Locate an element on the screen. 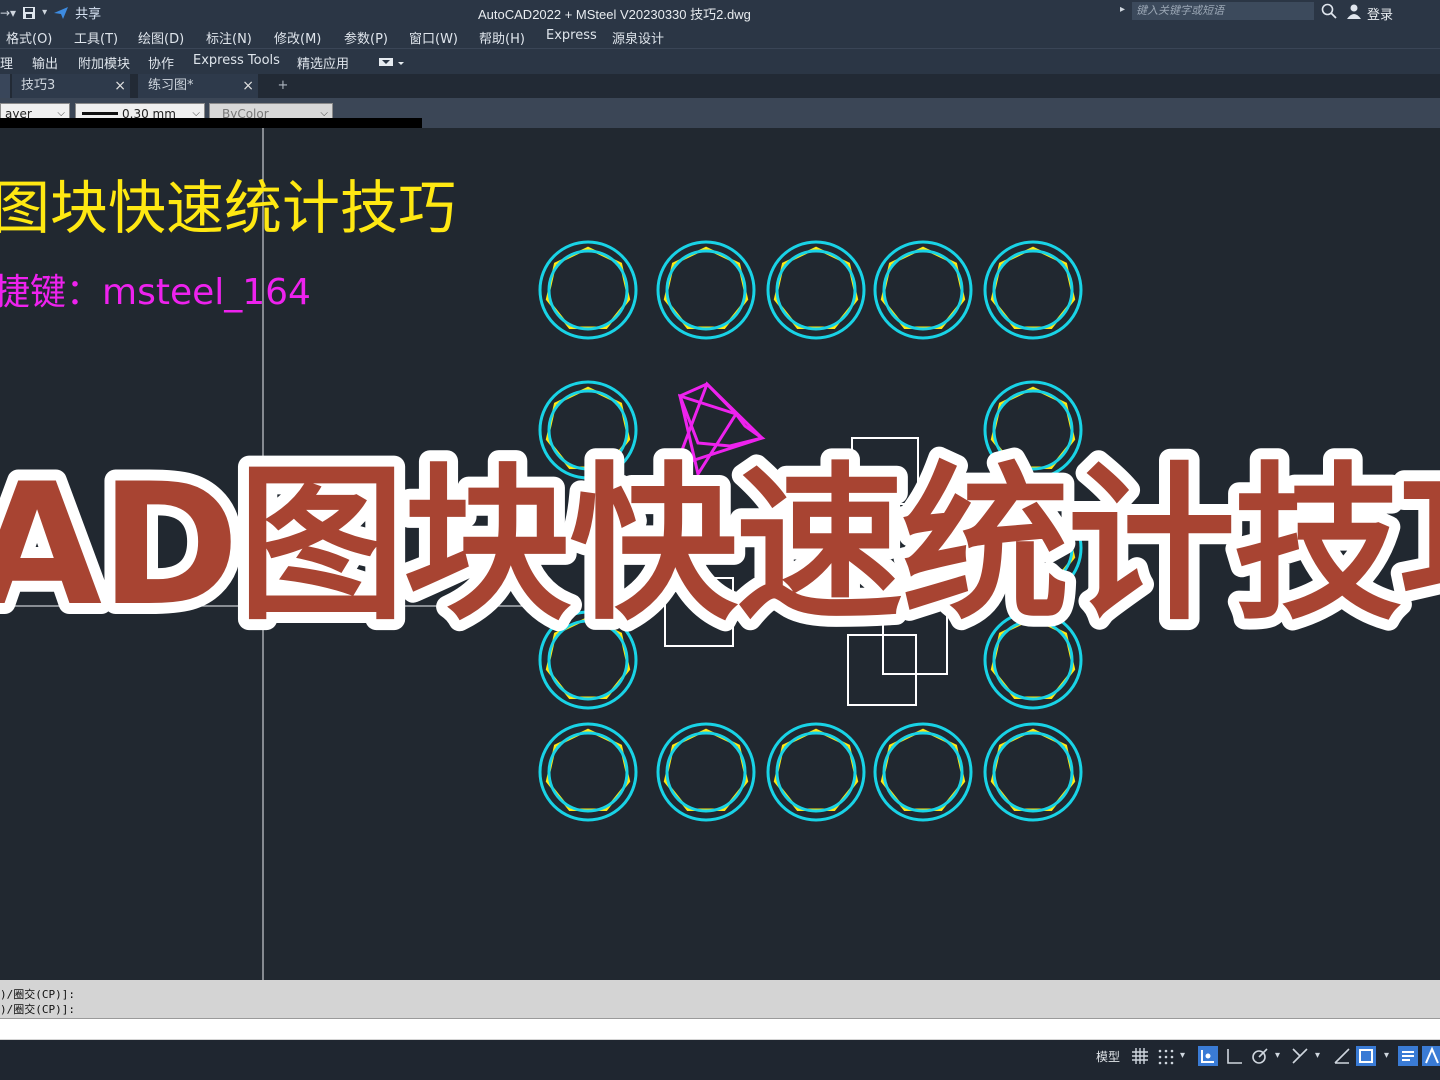  quick-access-toolbar: →▾ ▾ 共享 is located at coordinates (50, 13).